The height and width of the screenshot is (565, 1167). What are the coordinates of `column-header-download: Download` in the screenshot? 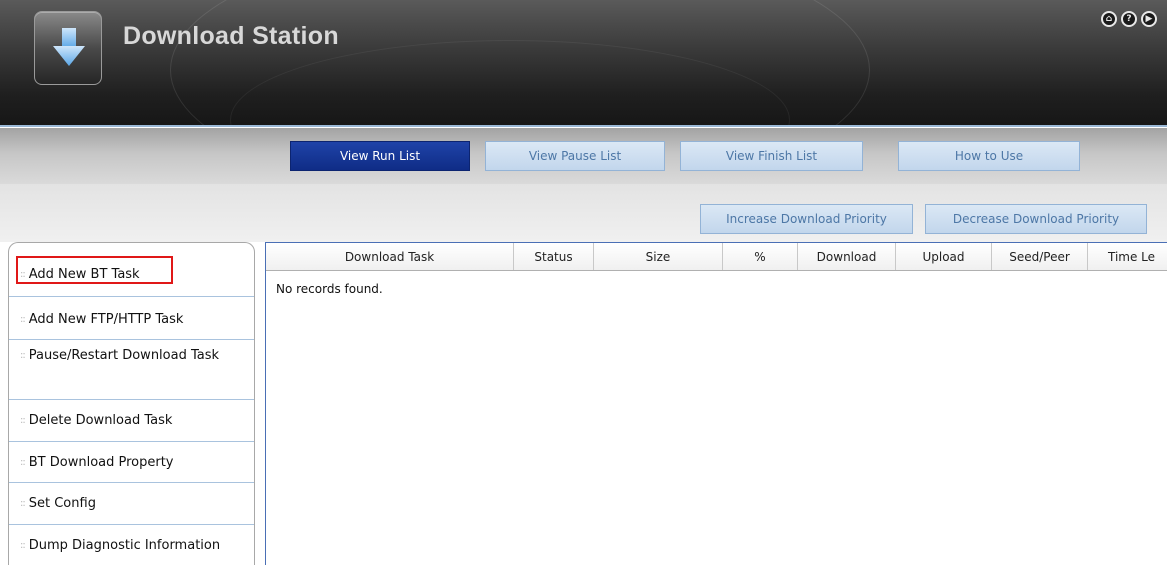 It's located at (847, 256).